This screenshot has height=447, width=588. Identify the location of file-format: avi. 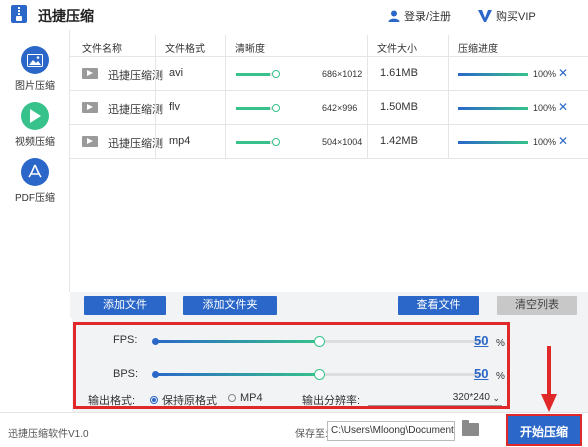
(176, 73).